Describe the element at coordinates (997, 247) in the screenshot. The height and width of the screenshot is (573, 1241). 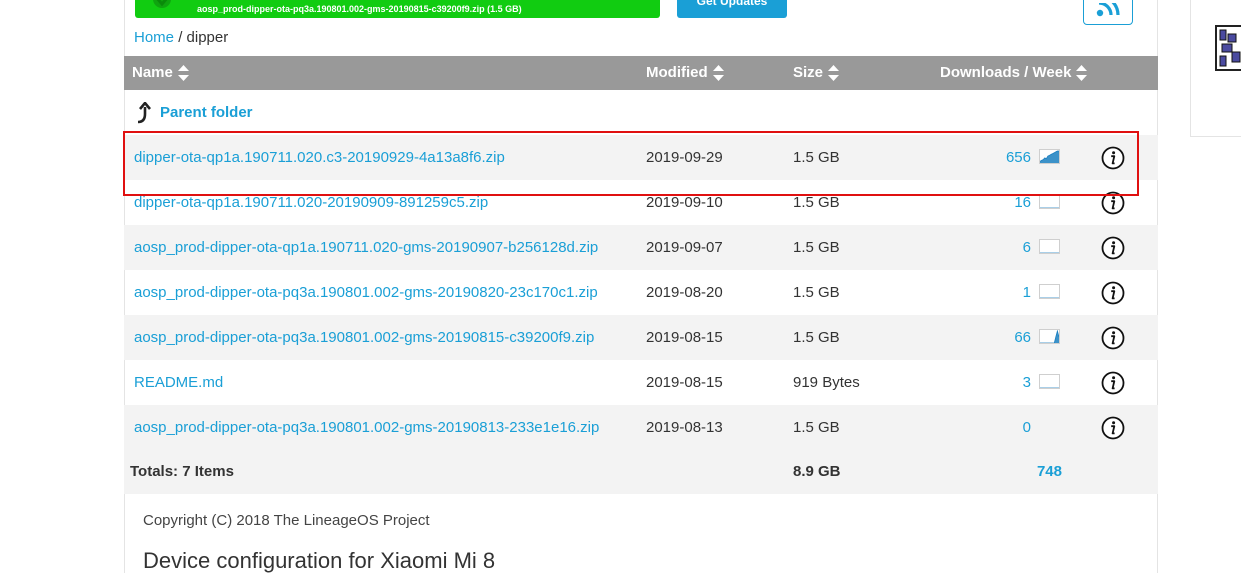
I see `file-downloads-count: 6` at that location.